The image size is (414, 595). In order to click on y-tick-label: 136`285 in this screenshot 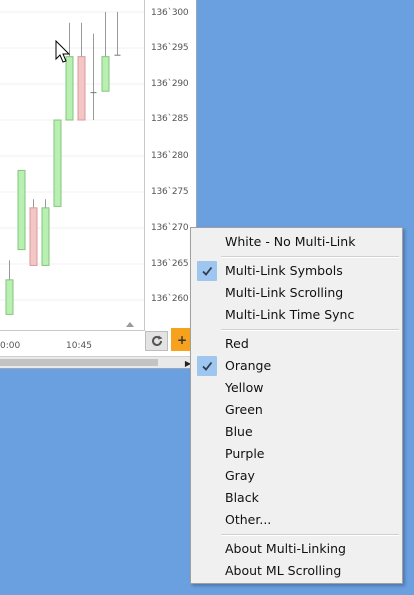, I will do `click(170, 119)`.